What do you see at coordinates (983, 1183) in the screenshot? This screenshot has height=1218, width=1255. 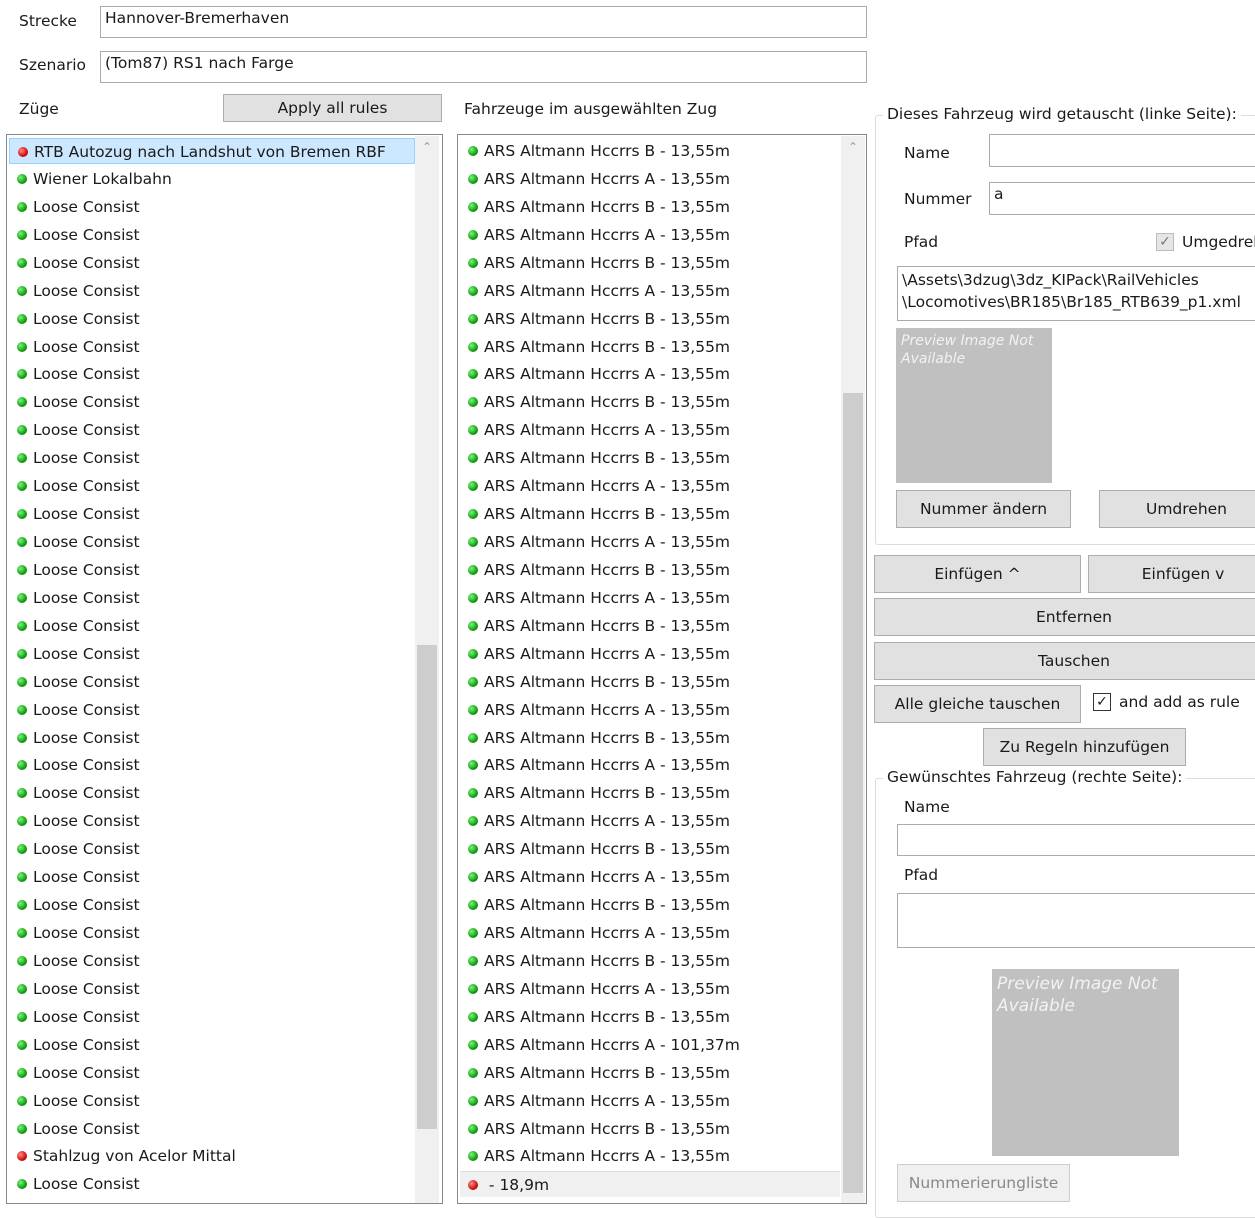 I see `nummerierungliste-button: Nummerierungliste` at bounding box center [983, 1183].